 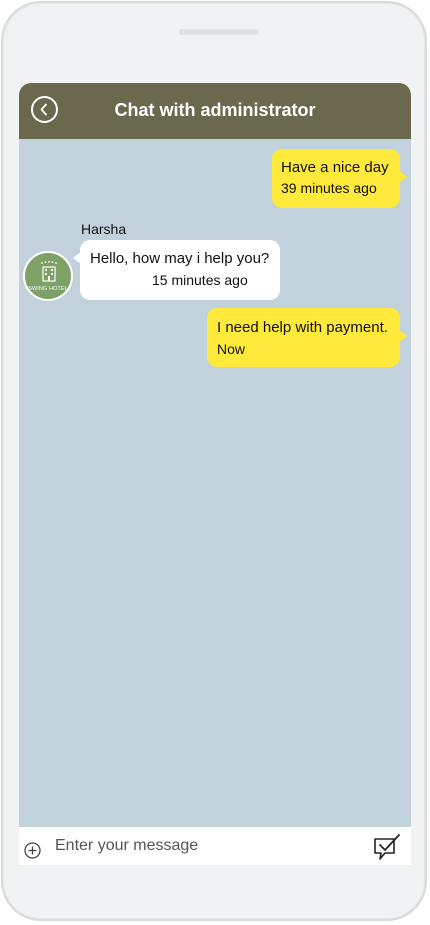 What do you see at coordinates (49, 271) in the screenshot?
I see `hotel-building-icon` at bounding box center [49, 271].